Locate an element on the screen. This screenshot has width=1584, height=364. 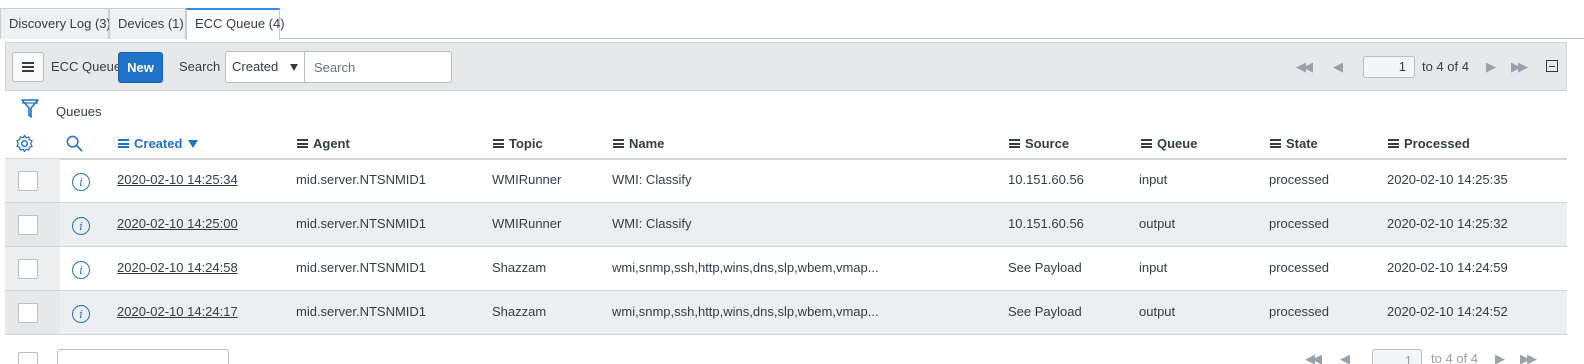
column-header-queue: Queue is located at coordinates (1169, 143).